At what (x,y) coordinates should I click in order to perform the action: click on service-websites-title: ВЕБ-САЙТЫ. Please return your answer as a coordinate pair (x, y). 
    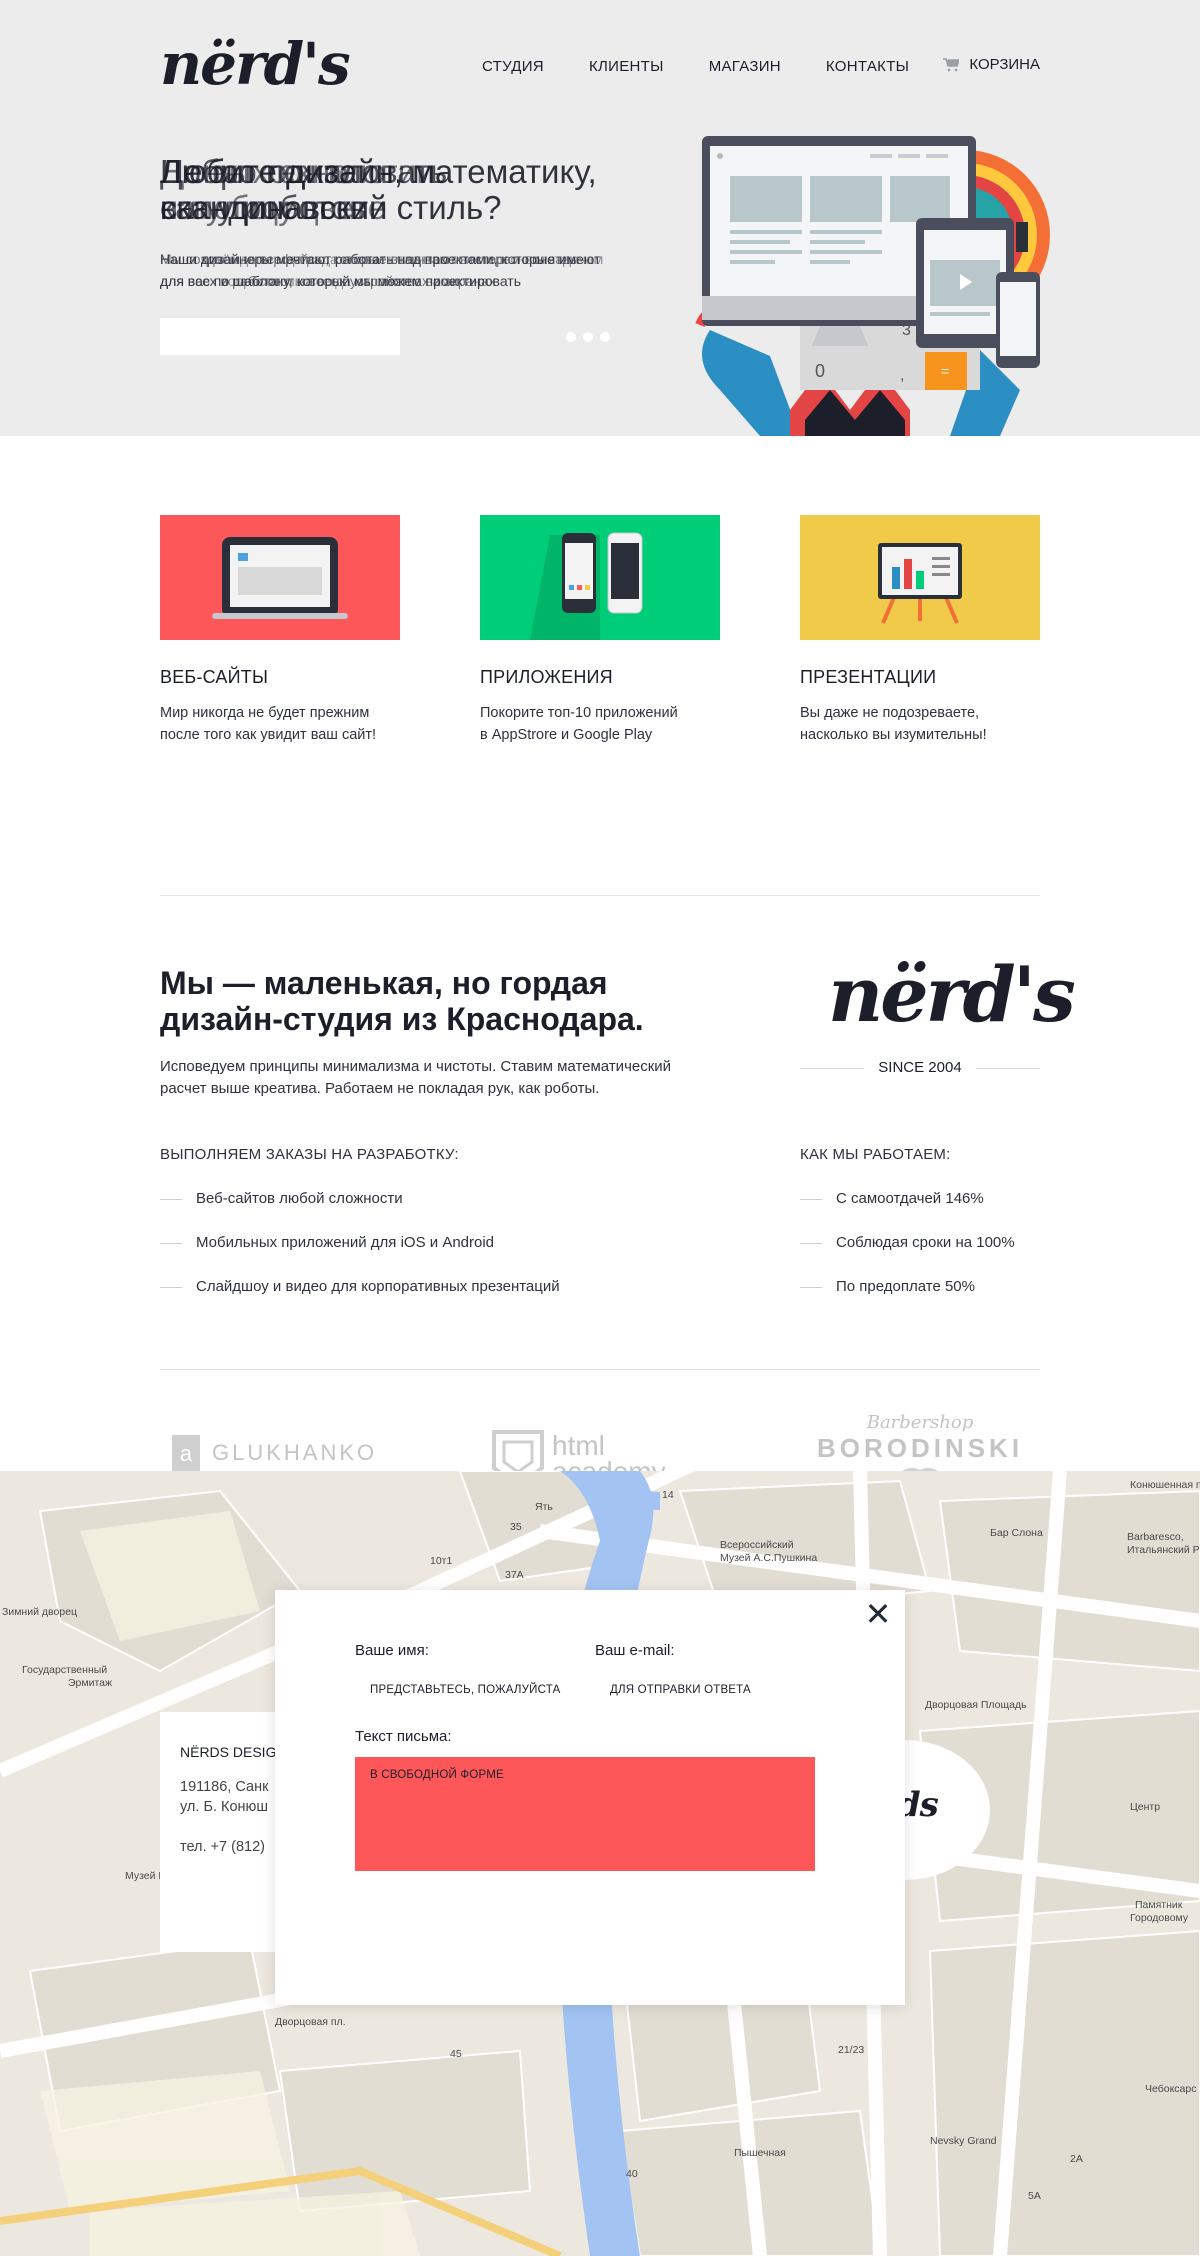
    Looking at the image, I should click on (214, 677).